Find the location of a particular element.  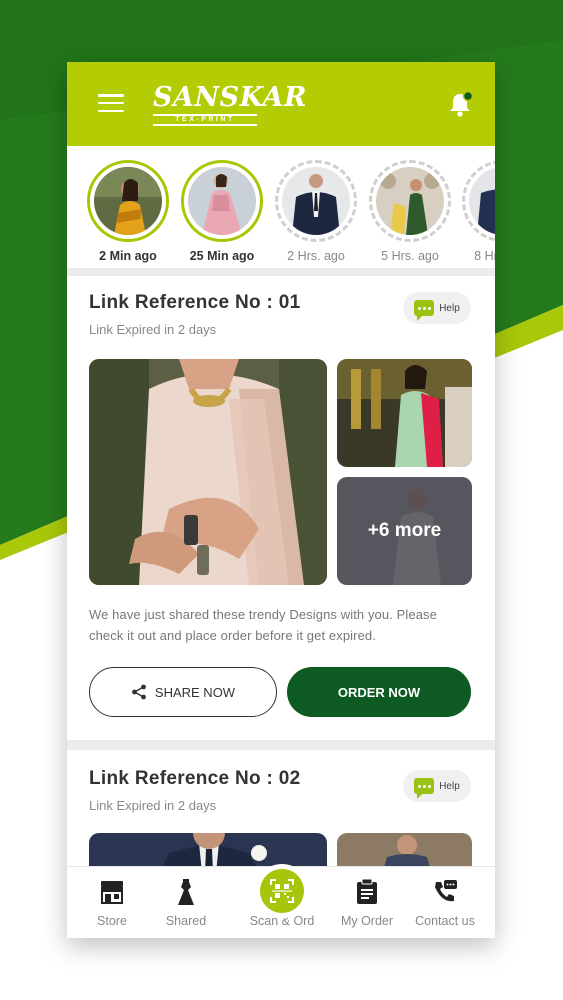

clipboard-icon is located at coordinates (367, 892).